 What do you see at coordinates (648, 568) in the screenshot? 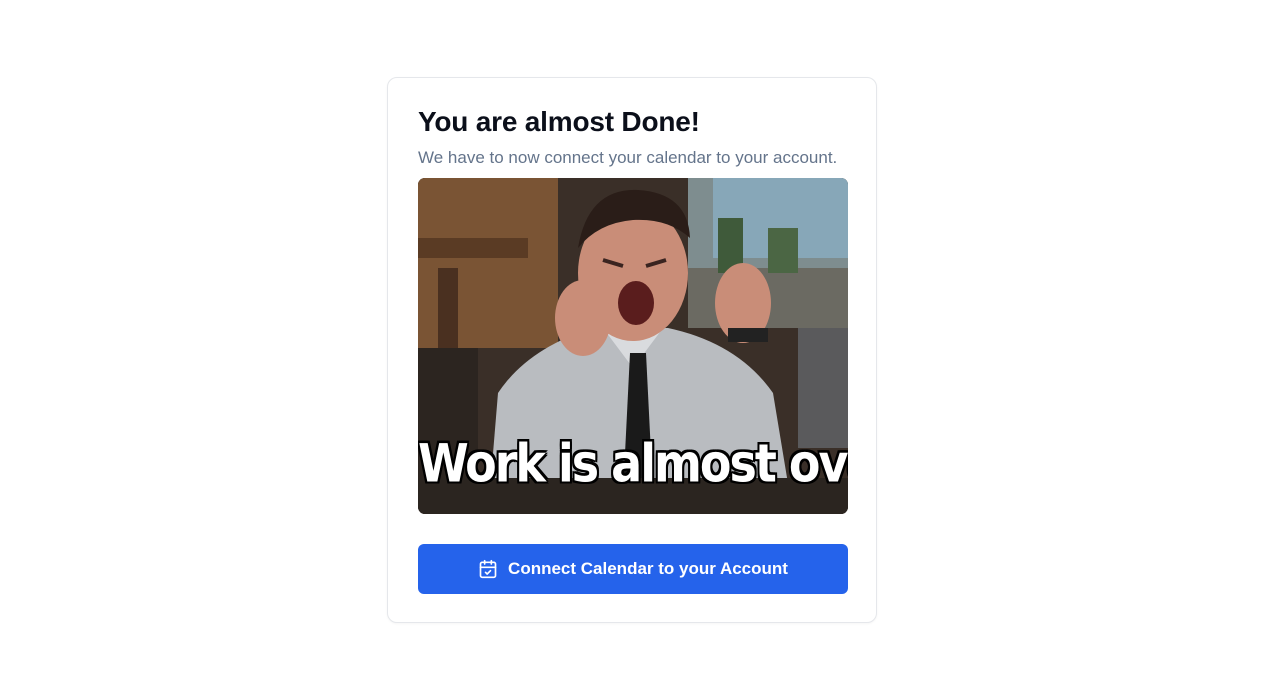
I see `connect-calendar-label: Connect Calendar to your Account` at bounding box center [648, 568].